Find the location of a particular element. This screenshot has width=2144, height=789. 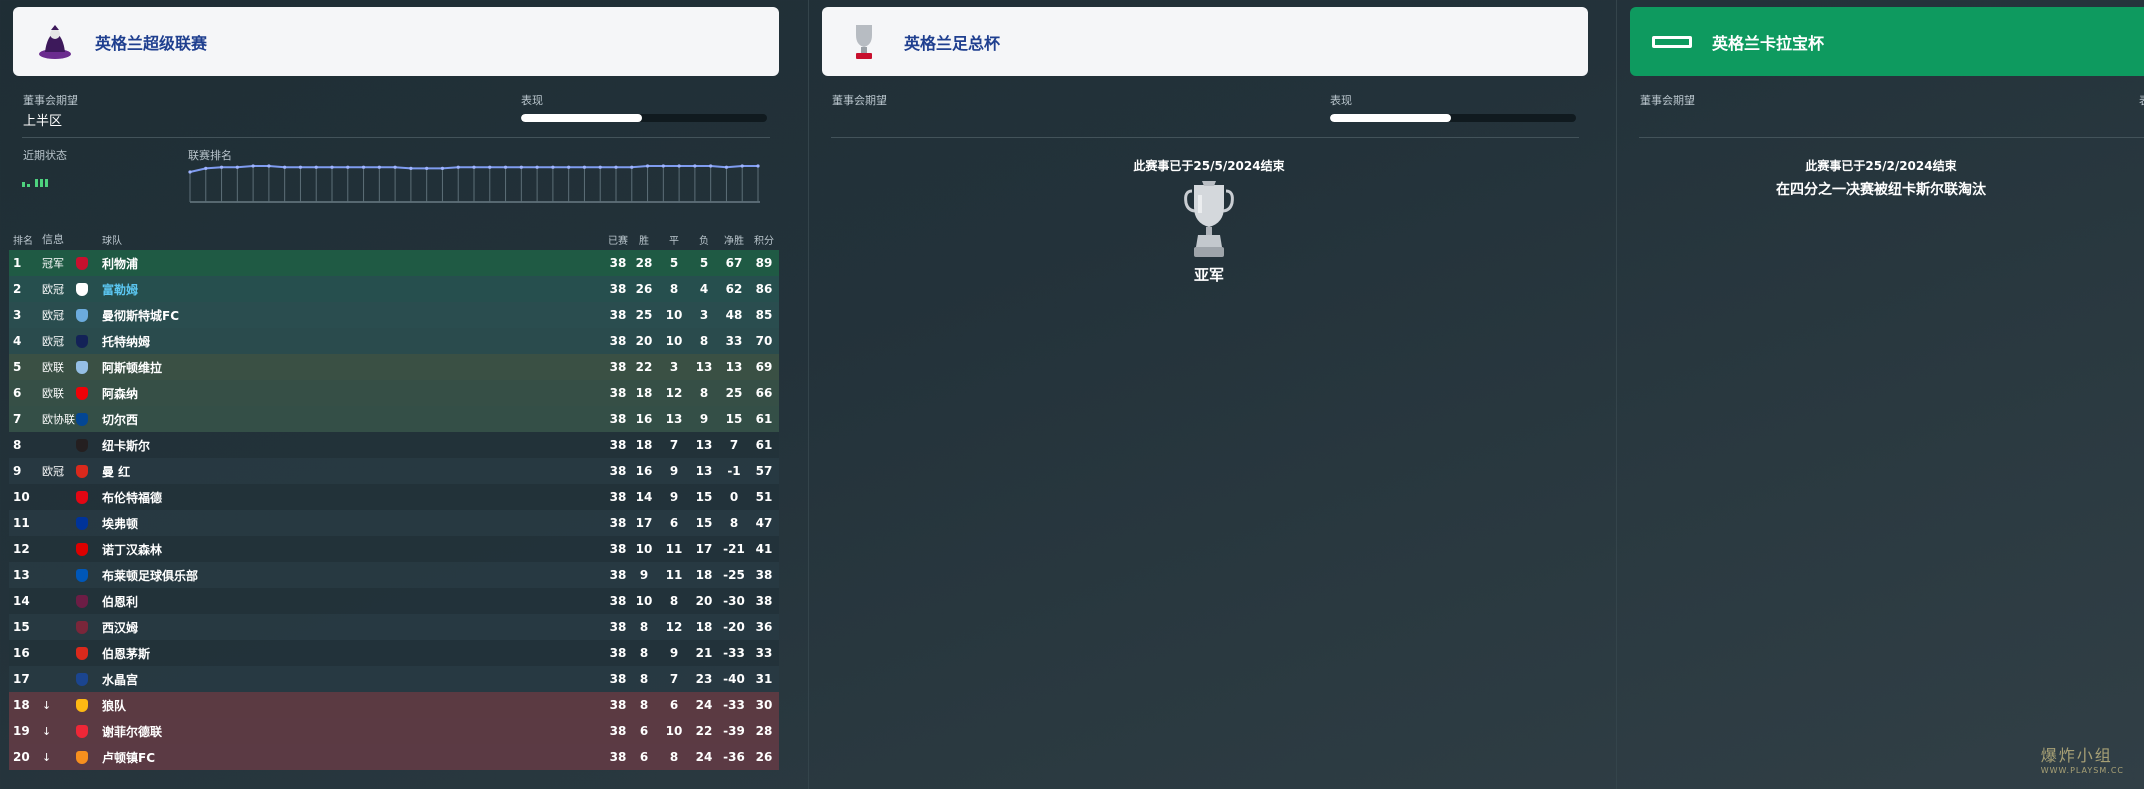

row-drawn: 11 is located at coordinates (674, 549).